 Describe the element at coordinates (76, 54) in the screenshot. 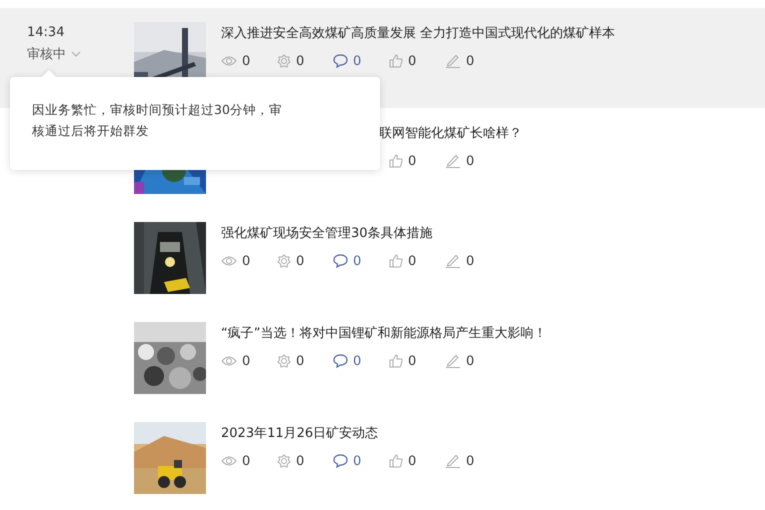

I see `chevron-down-icon` at that location.